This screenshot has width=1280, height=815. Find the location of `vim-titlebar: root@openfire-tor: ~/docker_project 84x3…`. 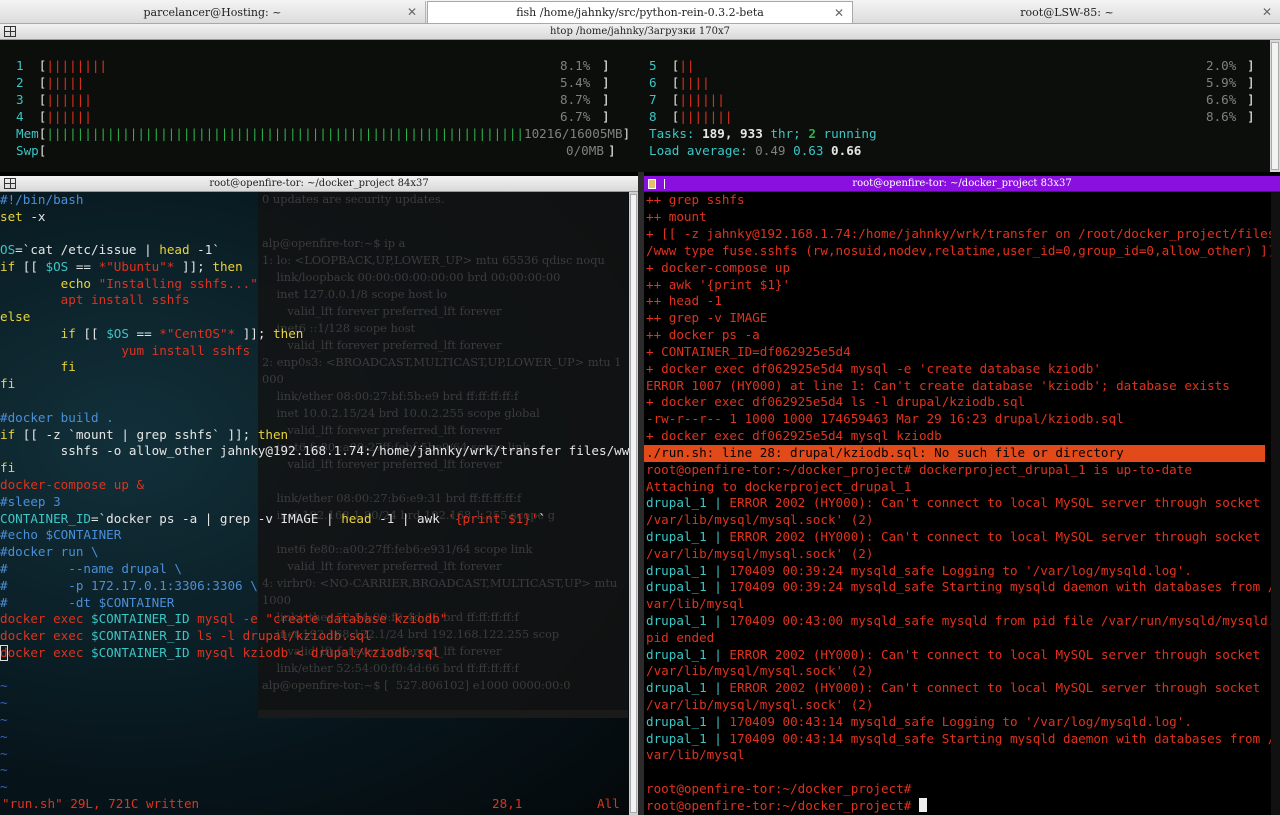

vim-titlebar: root@openfire-tor: ~/docker_project 84x3… is located at coordinates (319, 184).